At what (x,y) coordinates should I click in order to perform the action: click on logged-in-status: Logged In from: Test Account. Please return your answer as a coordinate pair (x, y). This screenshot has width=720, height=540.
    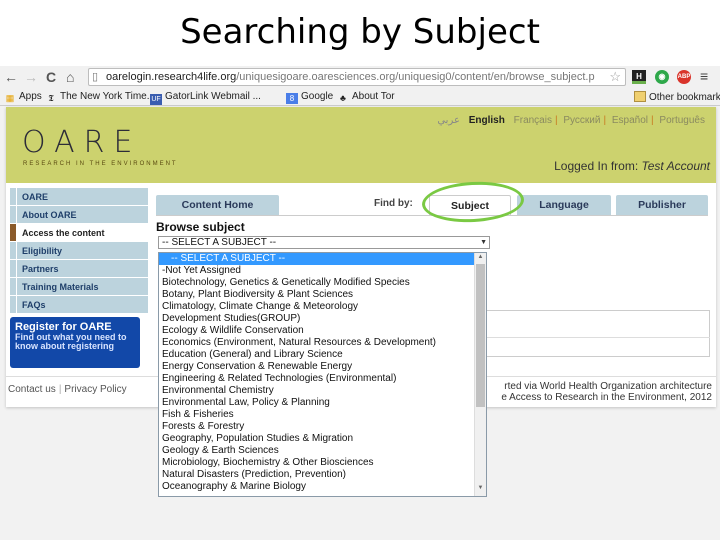
    Looking at the image, I should click on (632, 166).